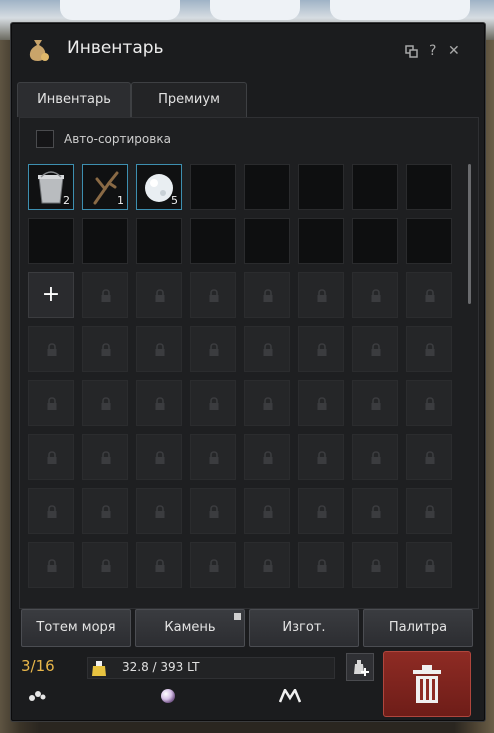 The height and width of the screenshot is (733, 494). I want to click on autosort-toggle: Авто-сортировка, so click(103, 139).